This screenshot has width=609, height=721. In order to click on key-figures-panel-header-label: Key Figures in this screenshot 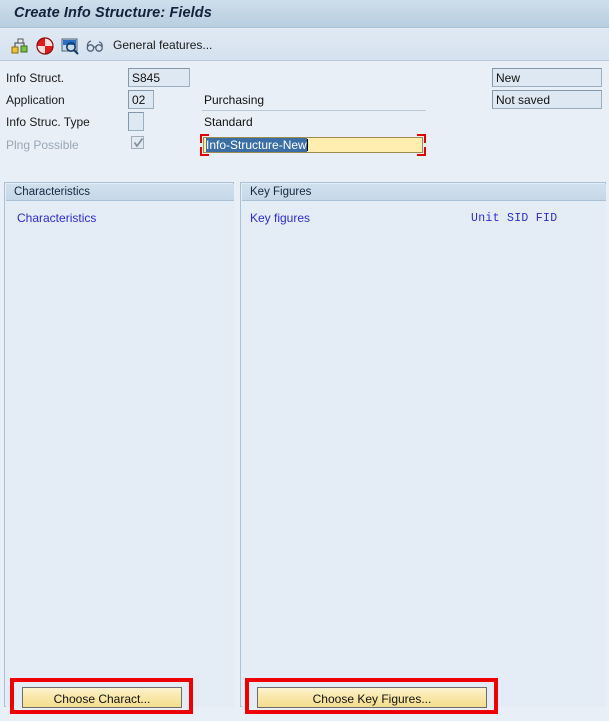, I will do `click(281, 192)`.